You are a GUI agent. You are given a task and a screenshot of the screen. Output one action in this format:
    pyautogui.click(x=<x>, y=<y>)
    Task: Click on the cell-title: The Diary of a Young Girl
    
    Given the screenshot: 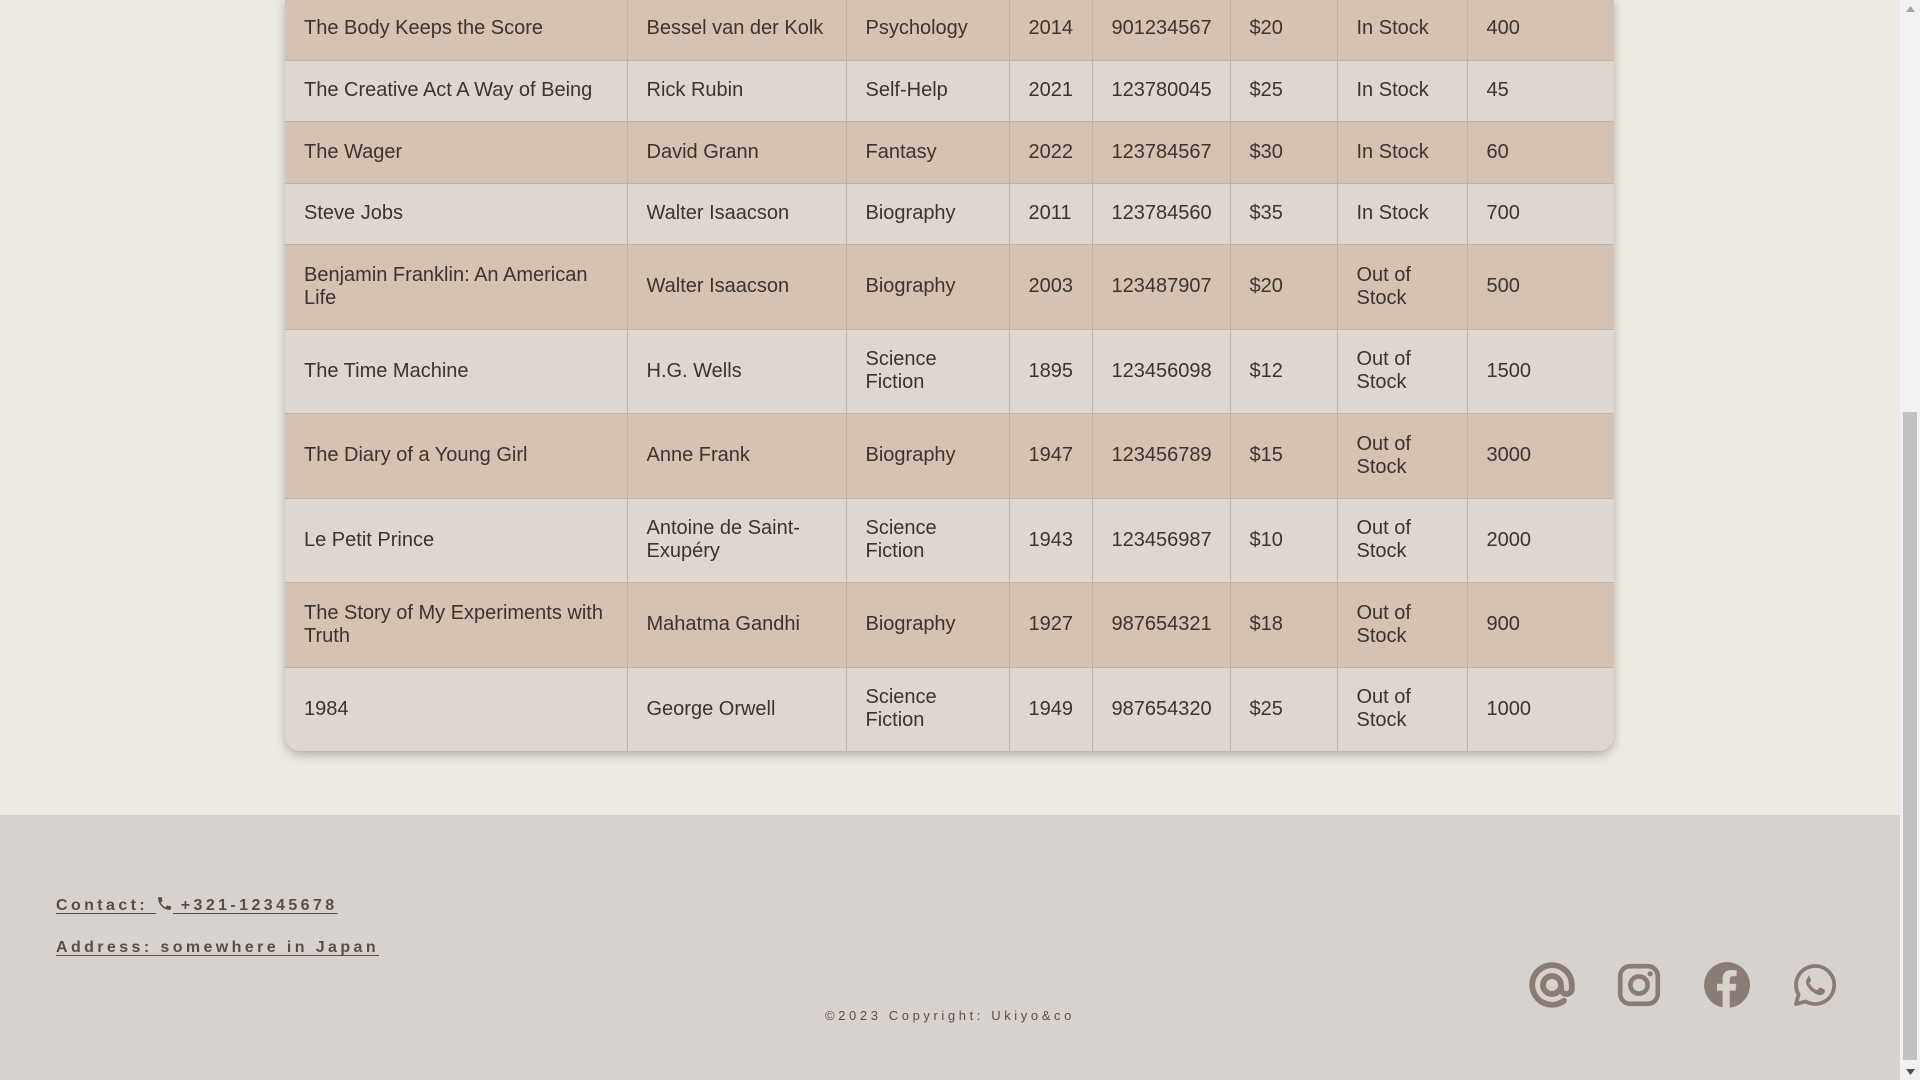 What is the action you would take?
    pyautogui.click(x=456, y=456)
    